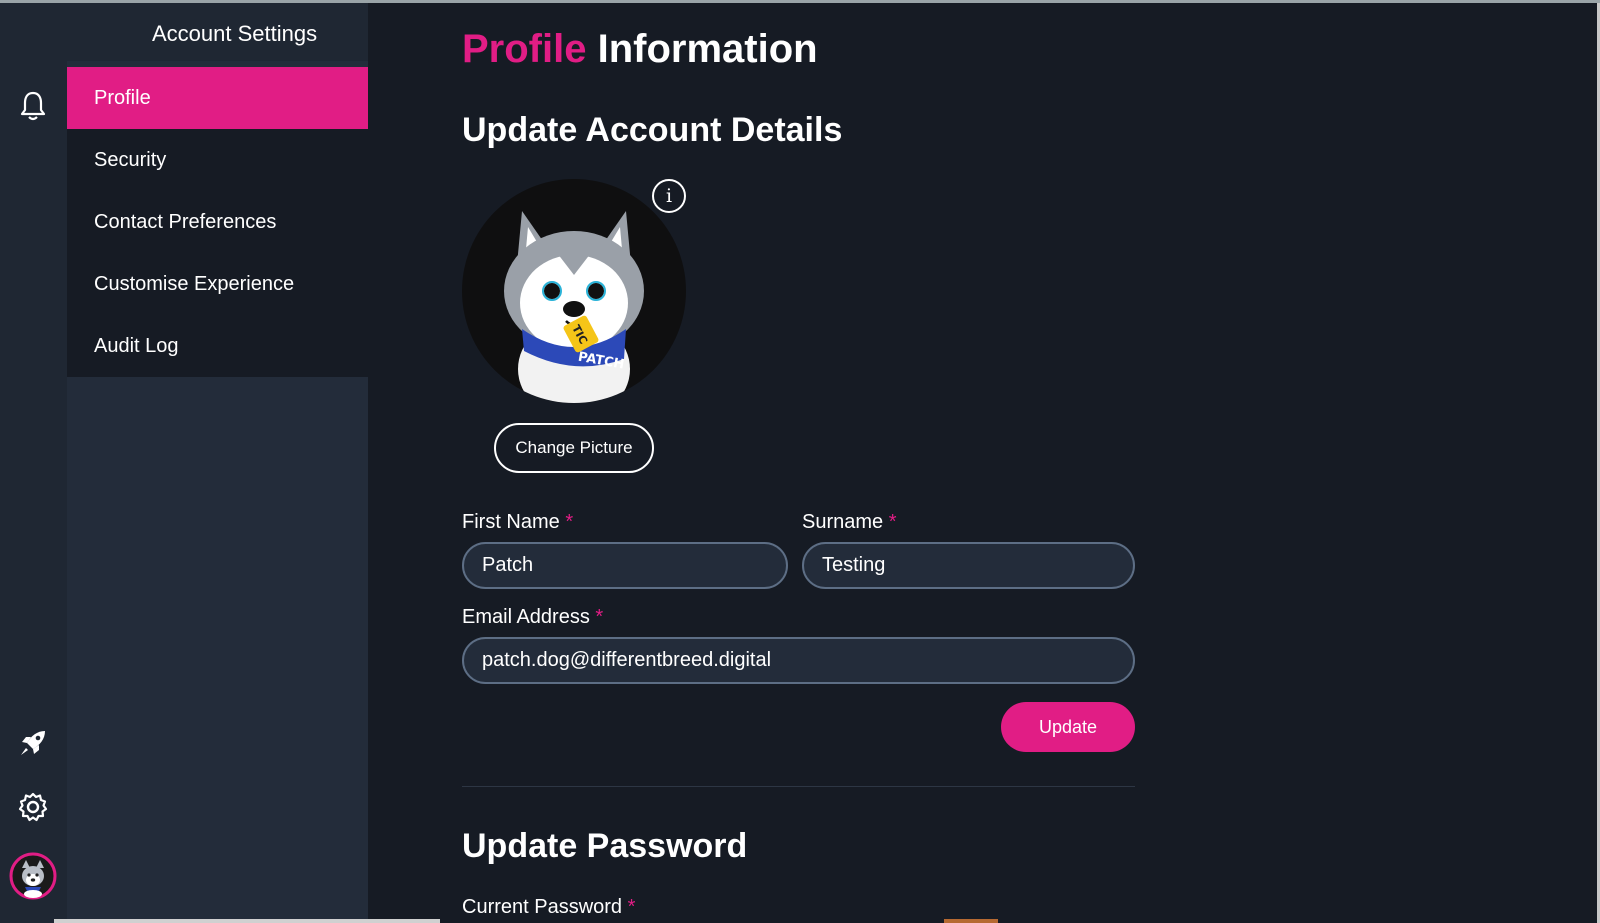  I want to click on page-title: Profile Information, so click(640, 49).